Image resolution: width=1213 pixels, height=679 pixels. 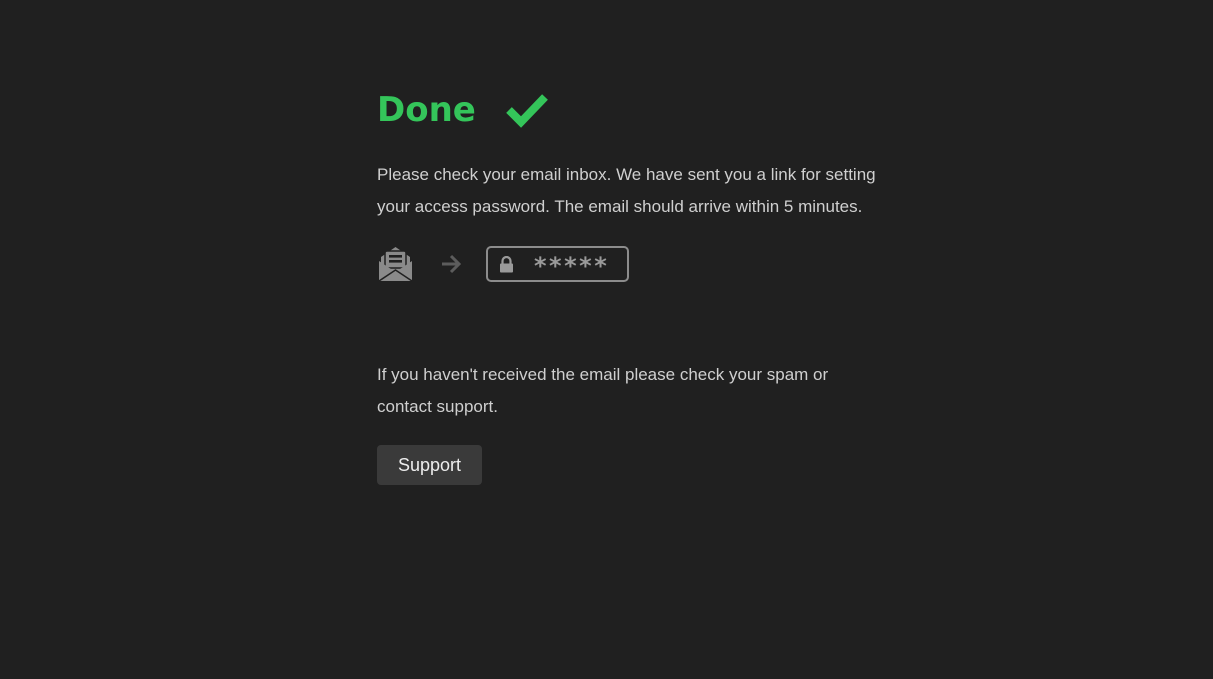 I want to click on open-email-icon, so click(x=395, y=264).